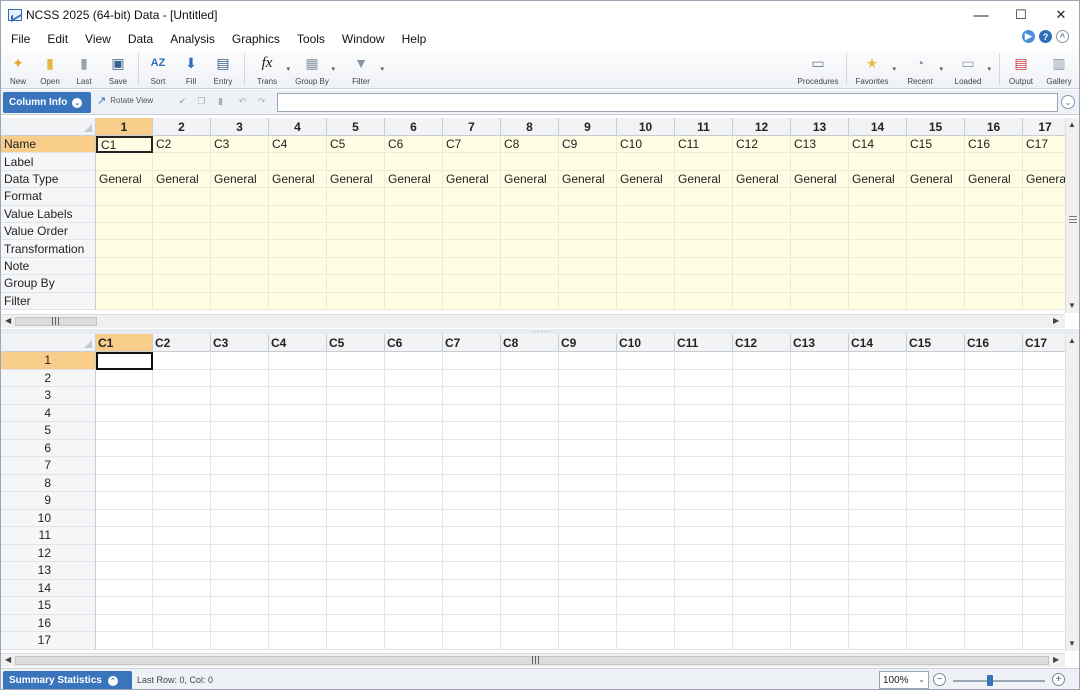  What do you see at coordinates (472, 343) in the screenshot?
I see `data-column-header: C7` at bounding box center [472, 343].